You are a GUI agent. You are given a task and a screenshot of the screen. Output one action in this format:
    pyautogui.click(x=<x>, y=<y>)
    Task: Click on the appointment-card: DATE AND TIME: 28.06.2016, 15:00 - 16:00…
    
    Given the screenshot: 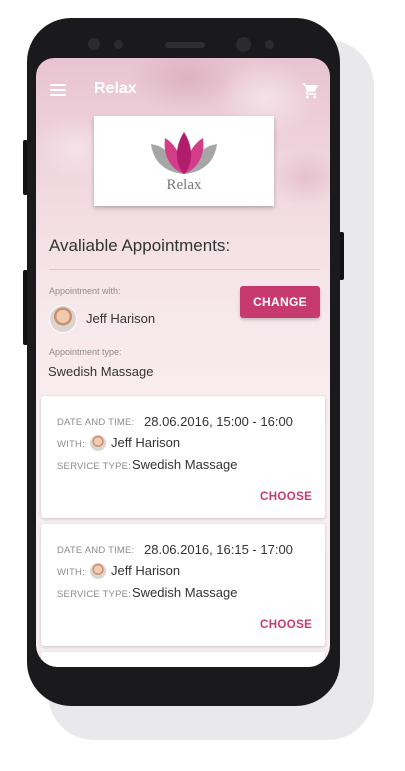 What is the action you would take?
    pyautogui.click(x=183, y=457)
    